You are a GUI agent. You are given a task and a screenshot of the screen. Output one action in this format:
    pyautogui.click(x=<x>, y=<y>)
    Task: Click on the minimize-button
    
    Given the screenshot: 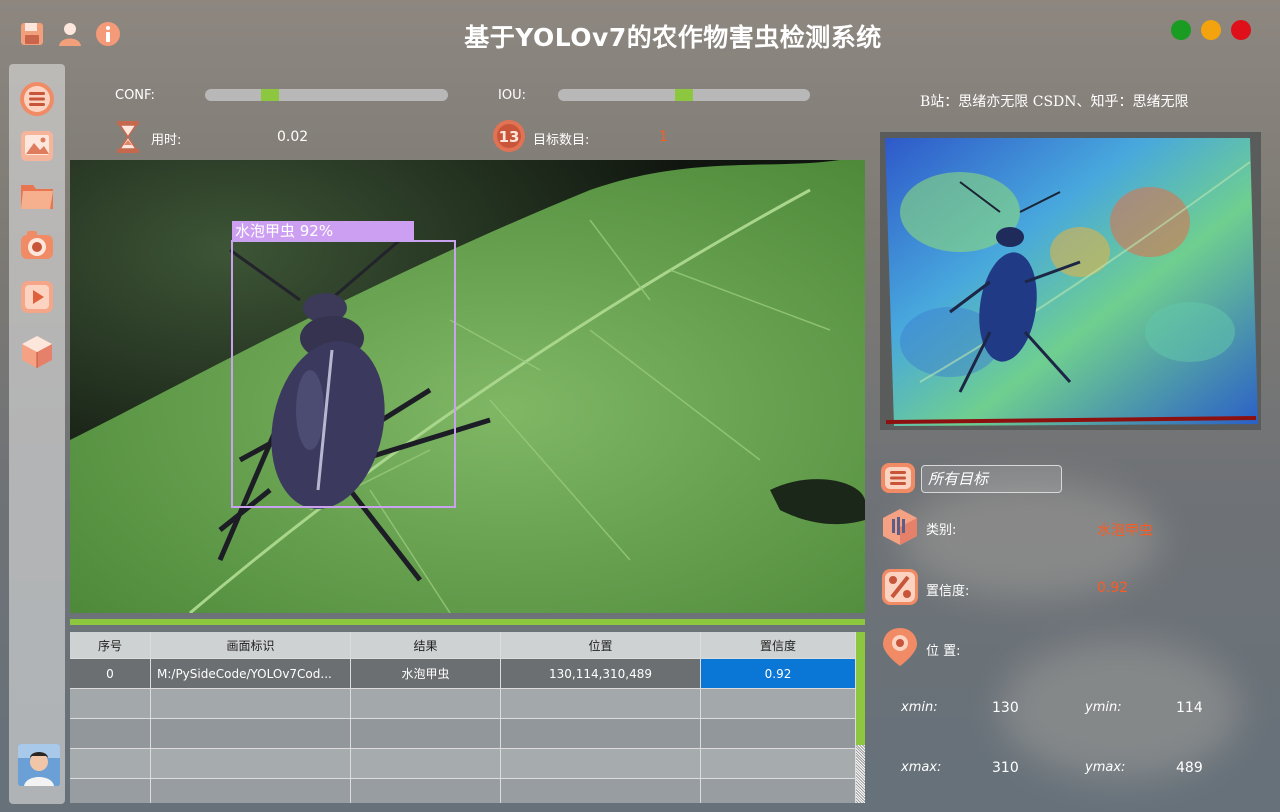 What is the action you would take?
    pyautogui.click(x=1211, y=30)
    